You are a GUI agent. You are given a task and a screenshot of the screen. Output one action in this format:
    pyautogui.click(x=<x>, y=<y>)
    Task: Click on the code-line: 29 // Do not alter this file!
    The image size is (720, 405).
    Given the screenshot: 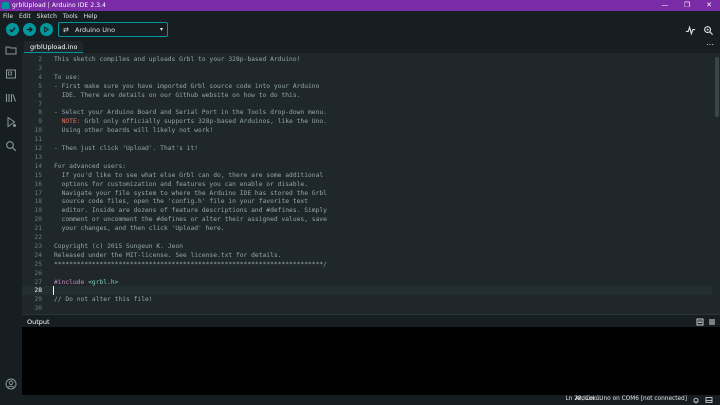 What is the action you would take?
    pyautogui.click(x=367, y=299)
    